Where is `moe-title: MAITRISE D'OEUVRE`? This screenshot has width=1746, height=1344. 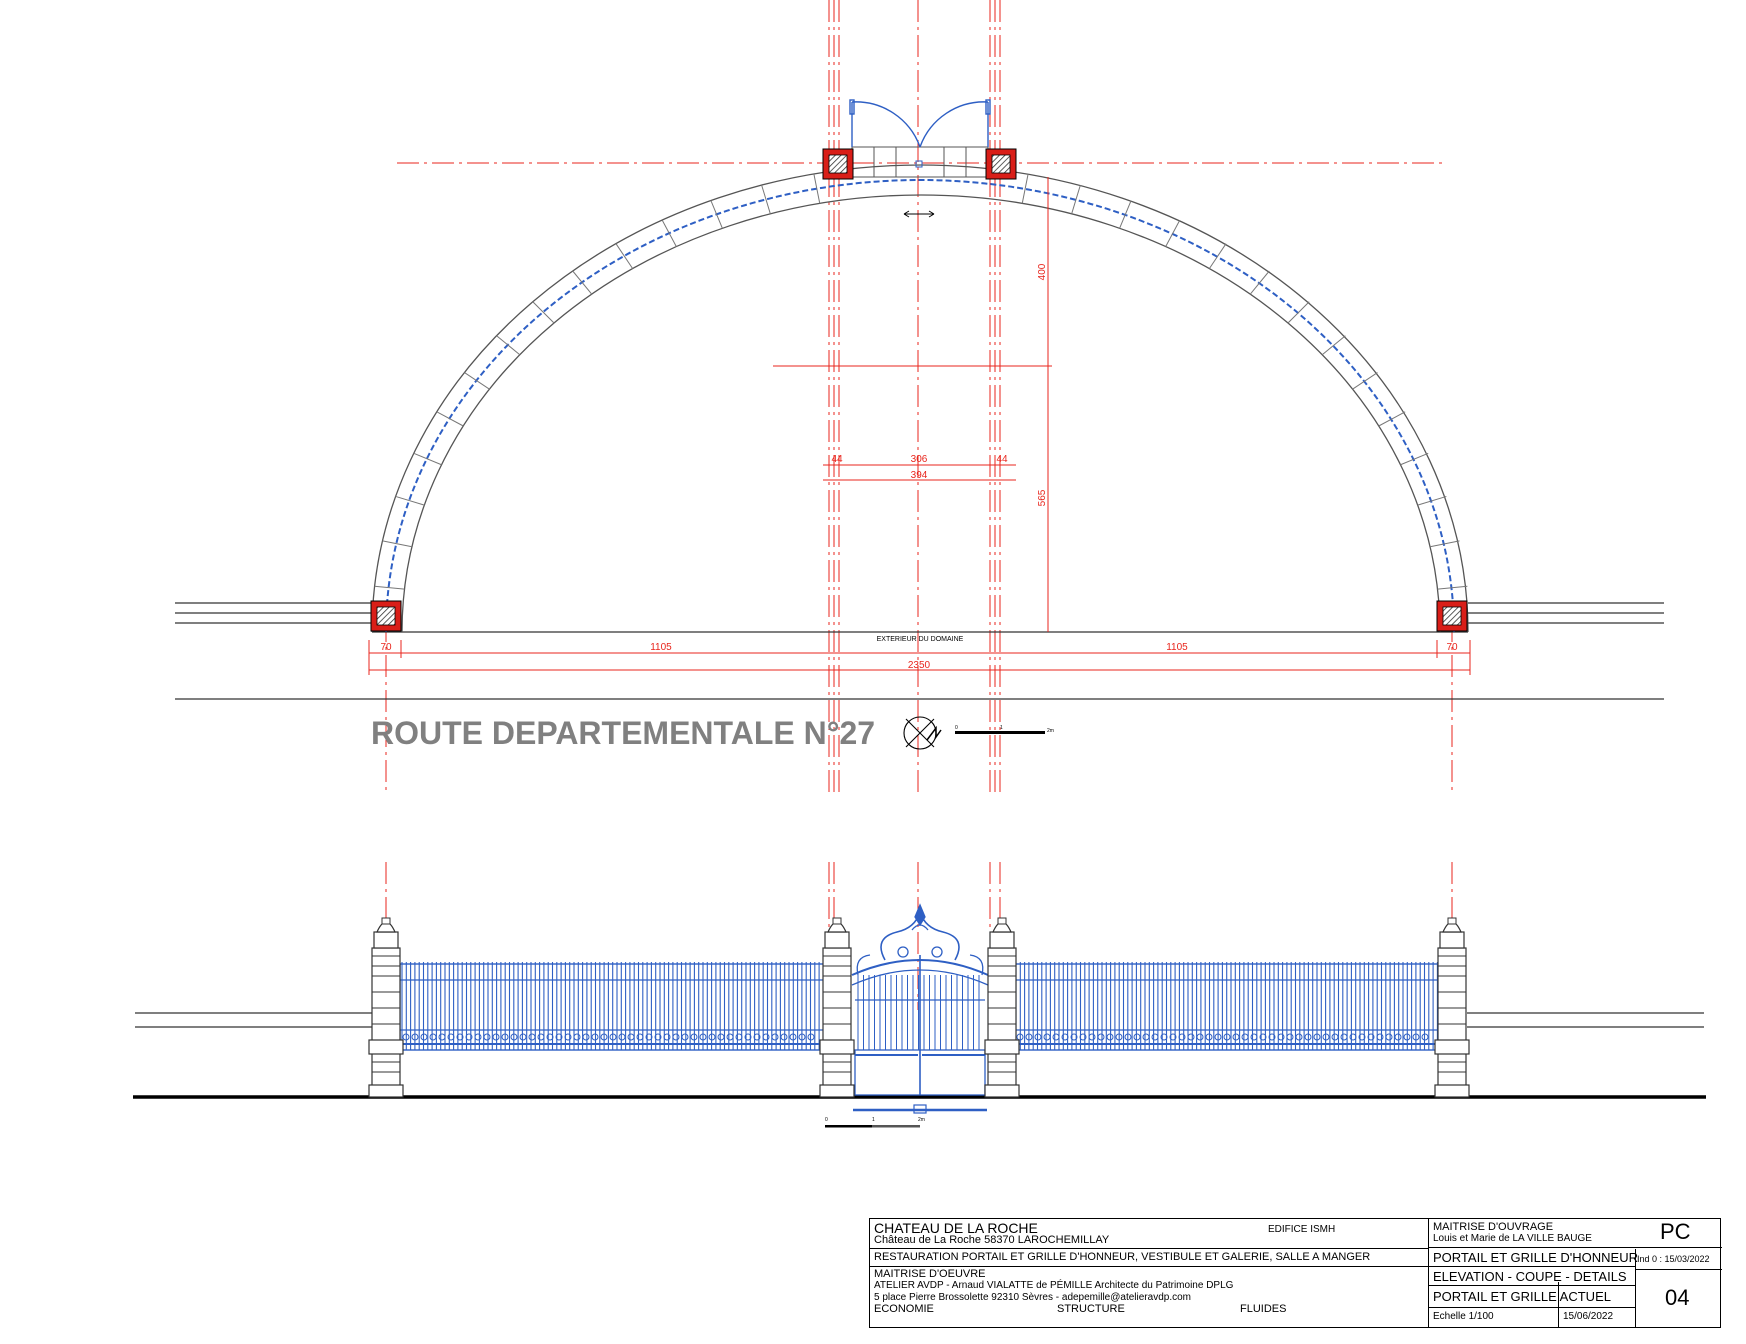
moe-title: MAITRISE D'OEUVRE is located at coordinates (930, 1274).